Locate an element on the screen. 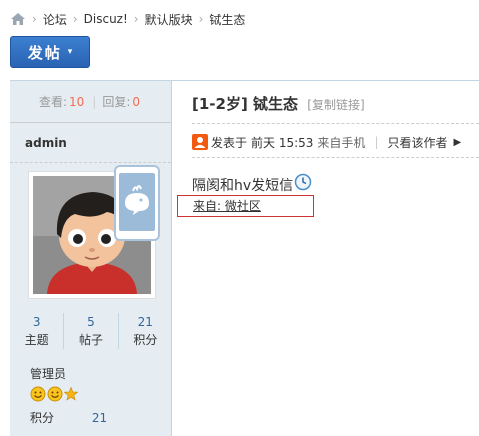 This screenshot has width=479, height=436. post-content: 隔阂和hv发短信 is located at coordinates (252, 184).